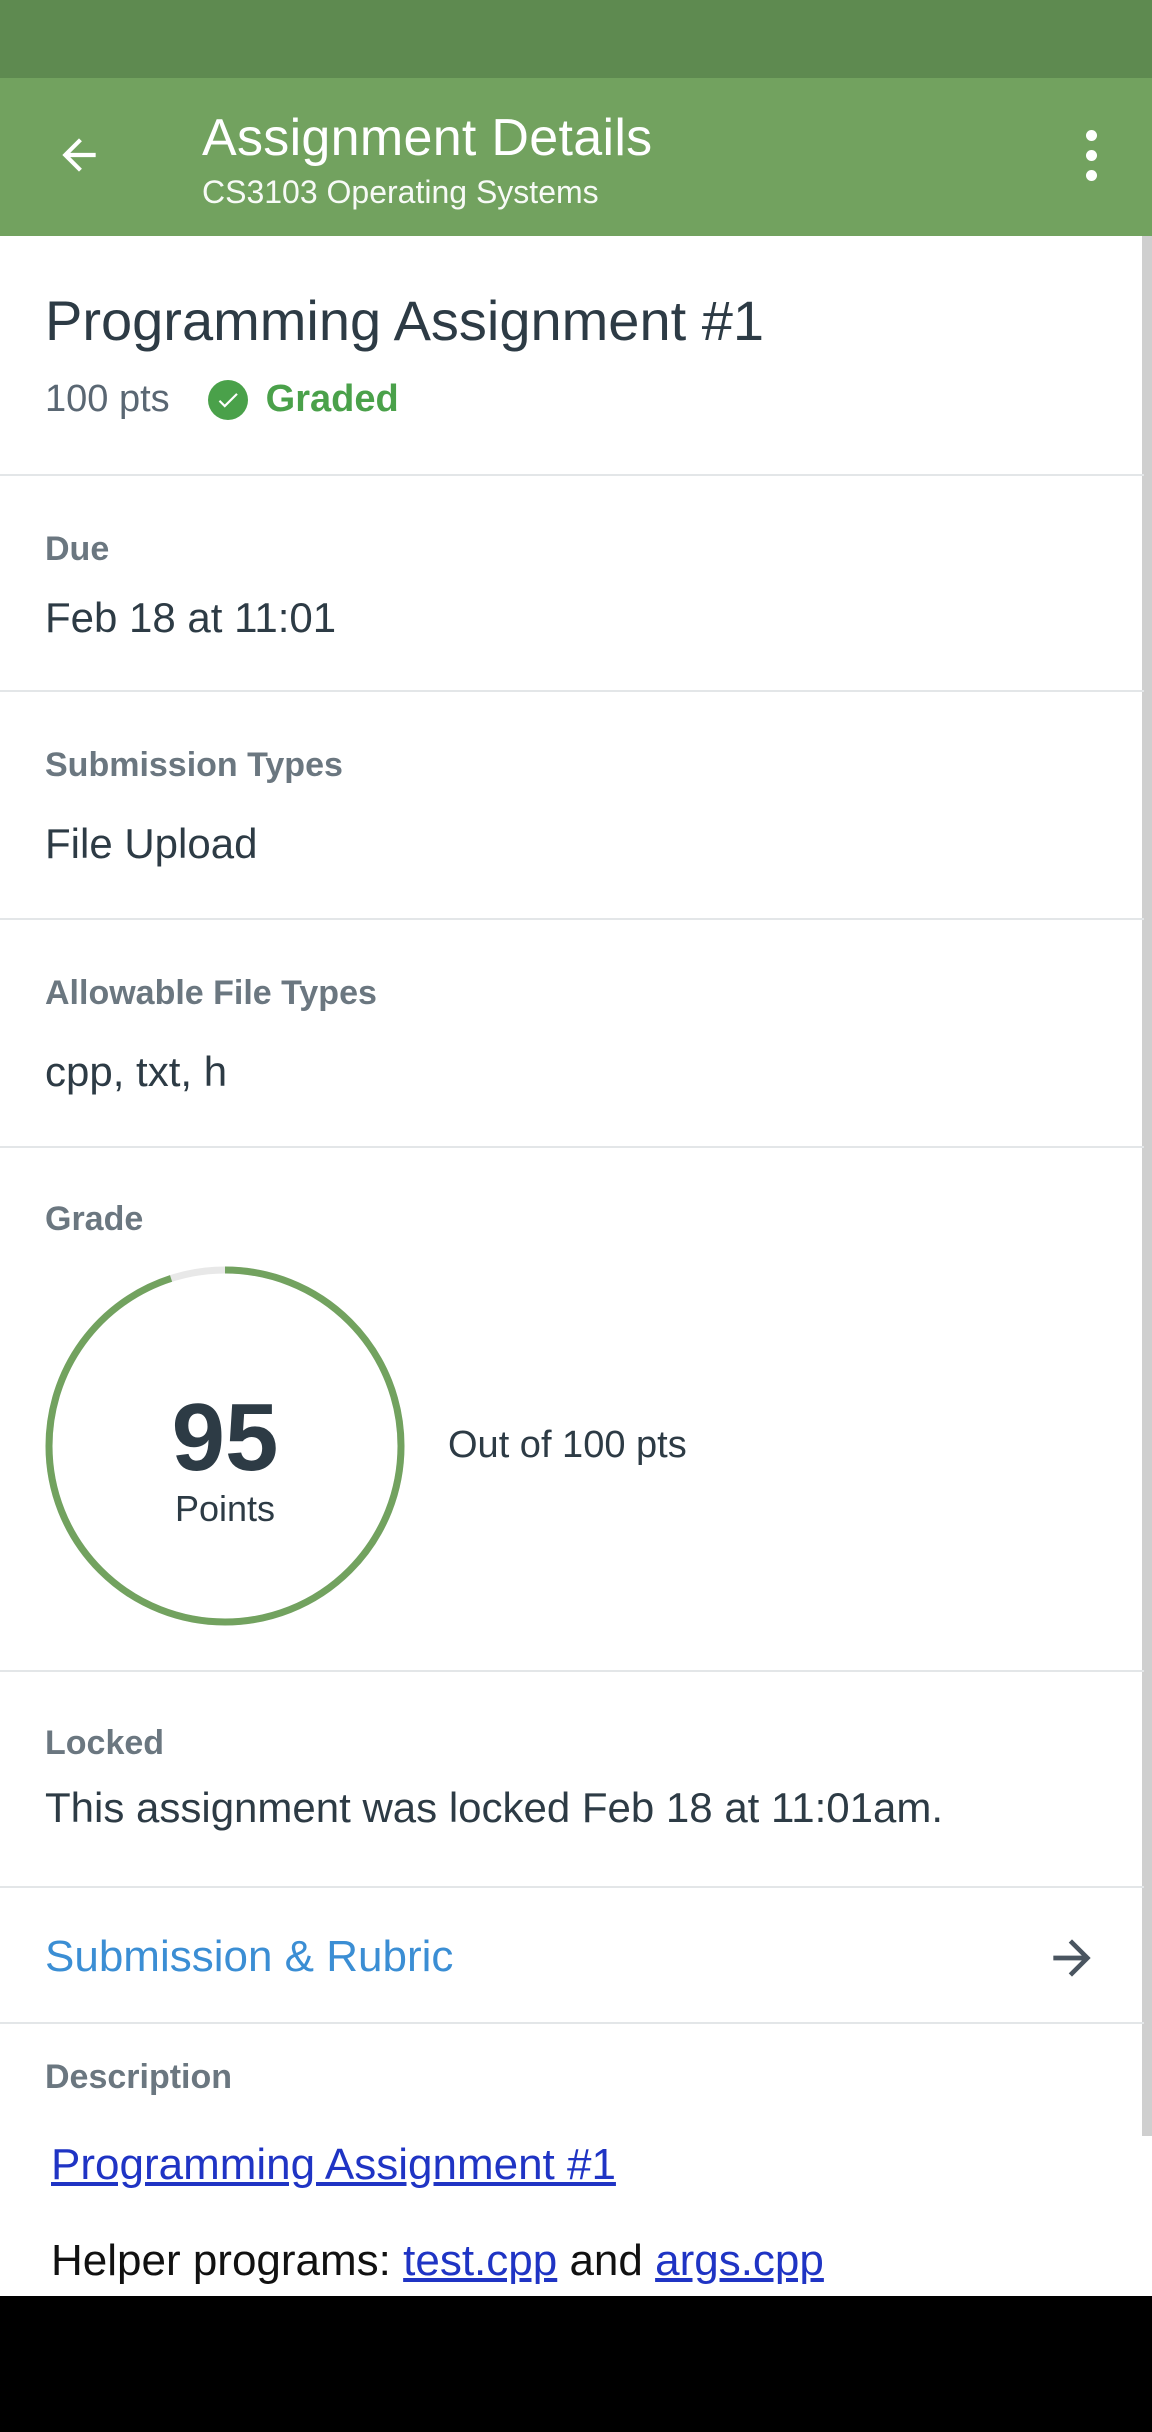  I want to click on more-vertical-icon, so click(1091, 155).